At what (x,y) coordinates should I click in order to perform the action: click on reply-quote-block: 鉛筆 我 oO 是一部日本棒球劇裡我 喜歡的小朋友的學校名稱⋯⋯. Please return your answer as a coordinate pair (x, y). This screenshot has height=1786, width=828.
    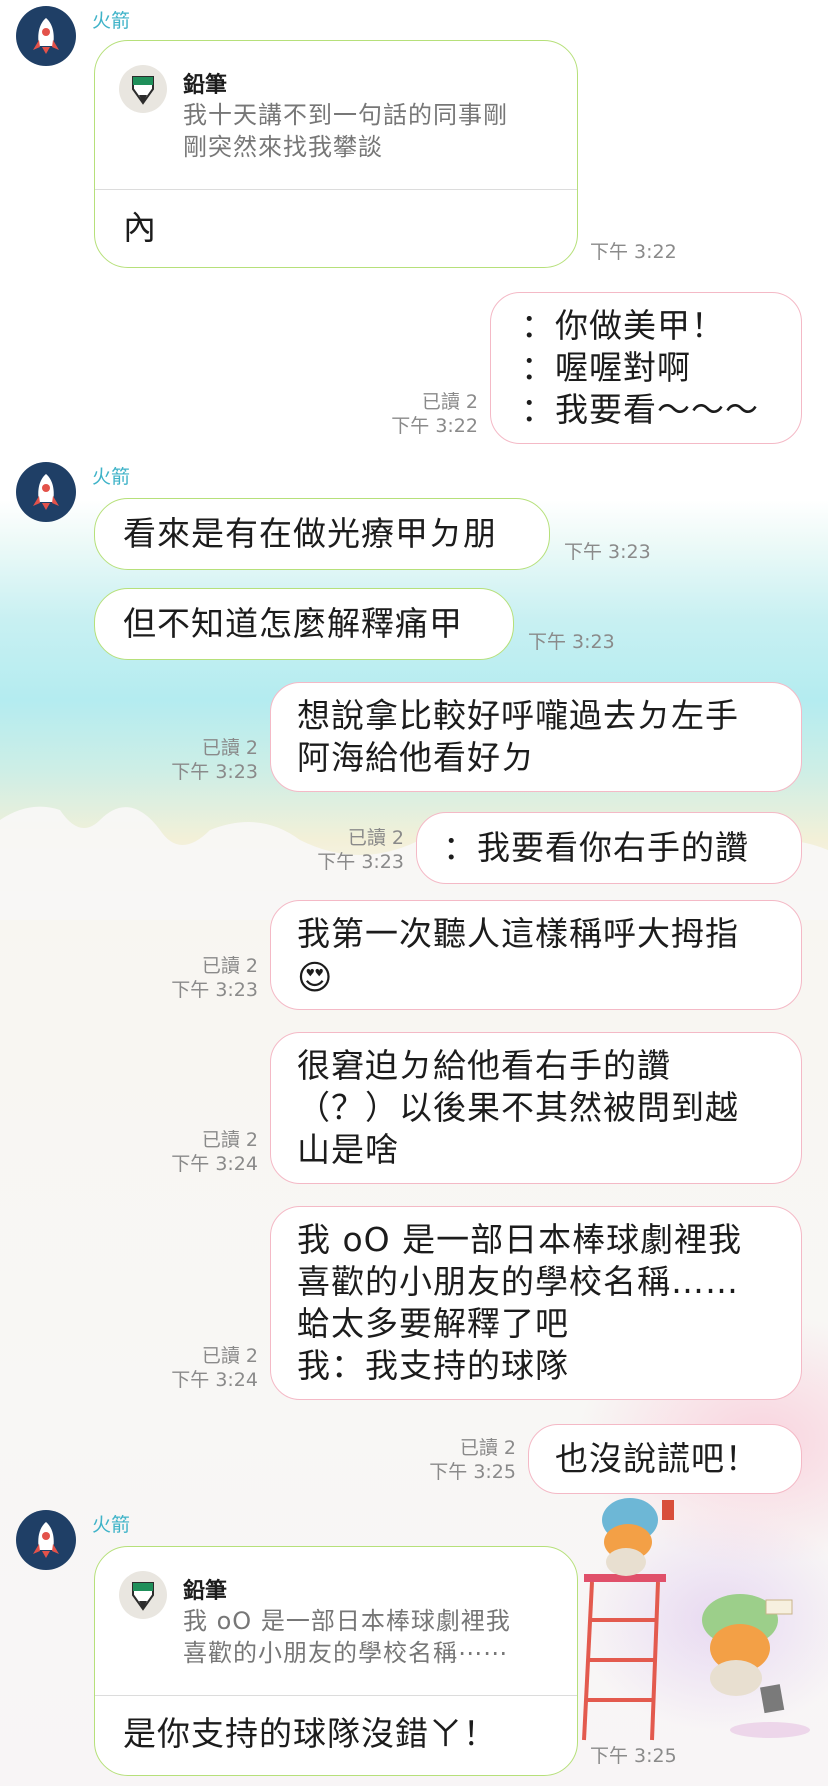
    Looking at the image, I should click on (338, 1631).